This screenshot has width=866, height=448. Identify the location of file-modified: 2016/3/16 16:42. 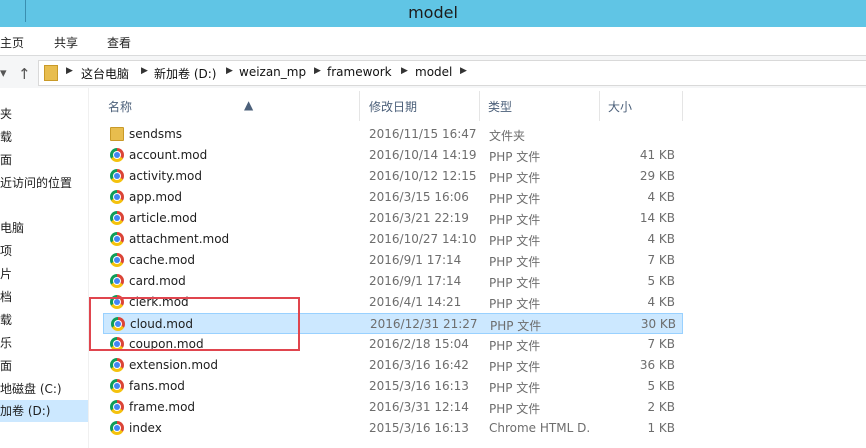
(419, 365).